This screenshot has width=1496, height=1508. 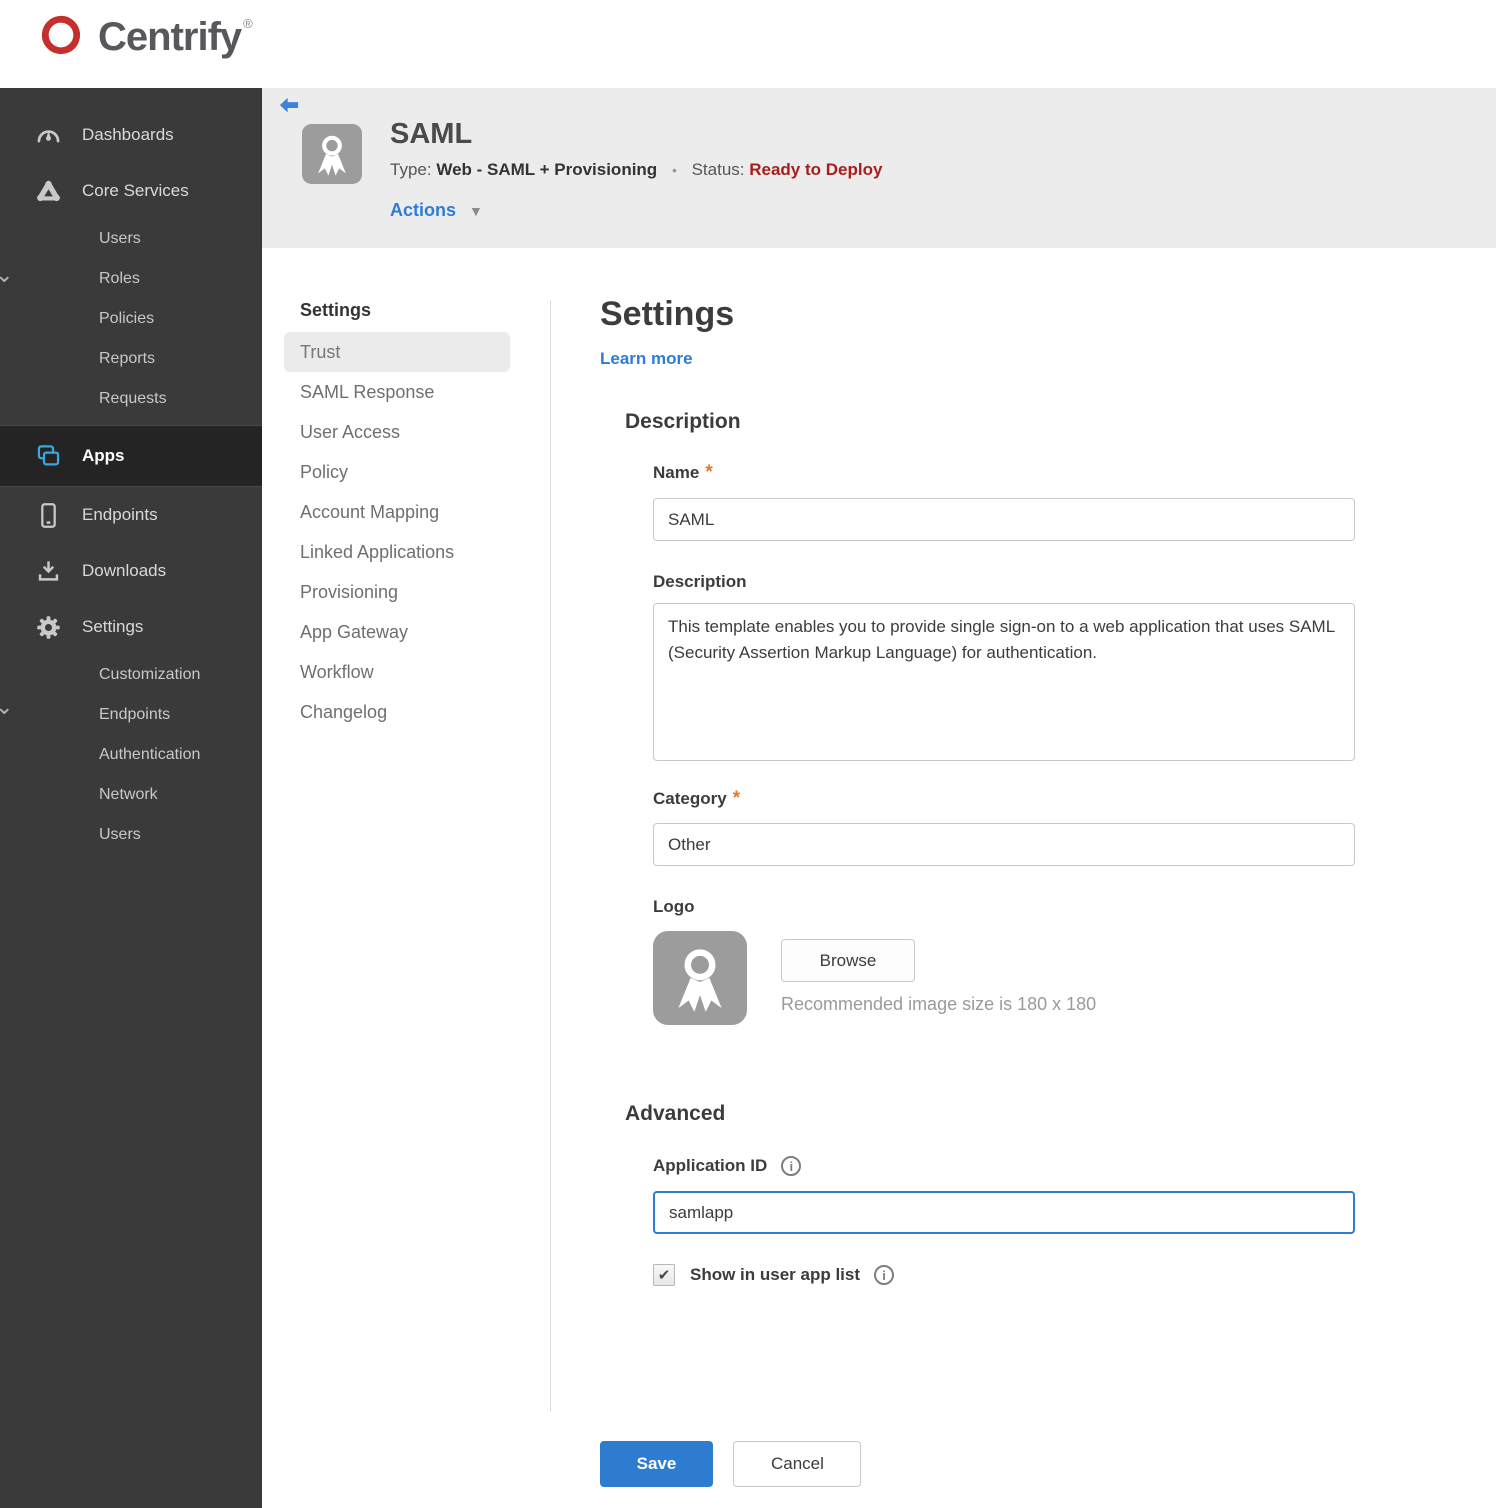 What do you see at coordinates (1004, 1212) in the screenshot?
I see `application-id-input` at bounding box center [1004, 1212].